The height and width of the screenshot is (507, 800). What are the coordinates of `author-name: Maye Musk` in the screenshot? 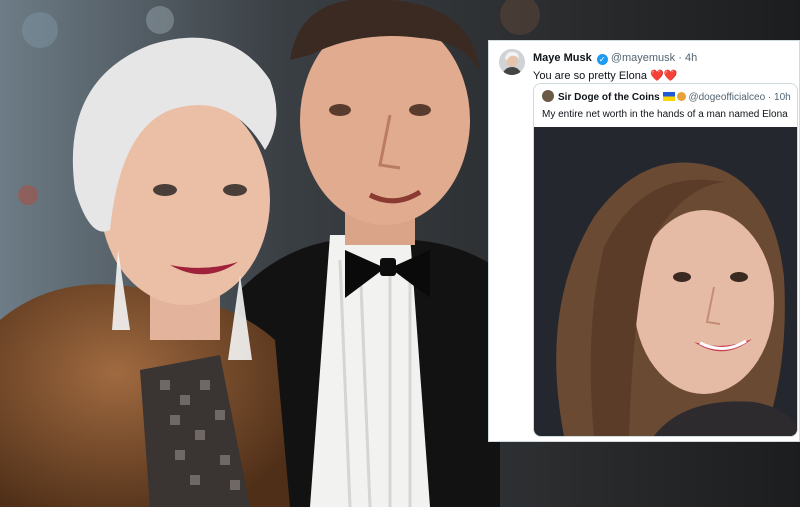 It's located at (562, 58).